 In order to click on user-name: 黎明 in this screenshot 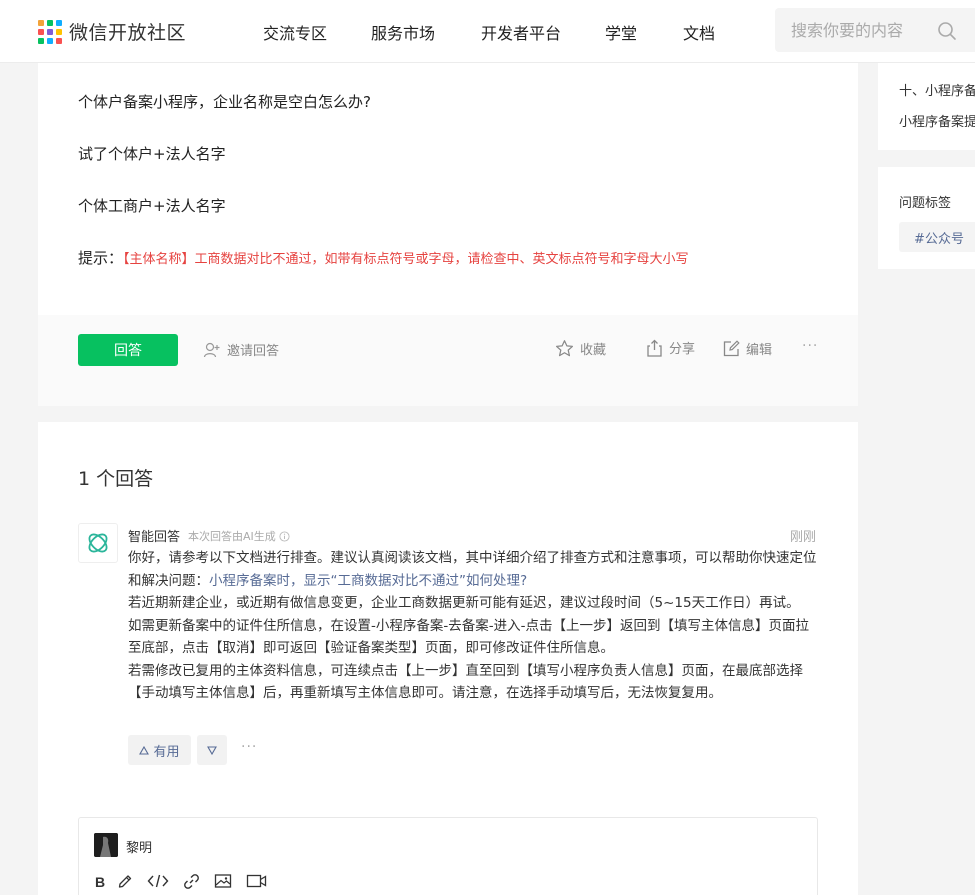, I will do `click(139, 848)`.